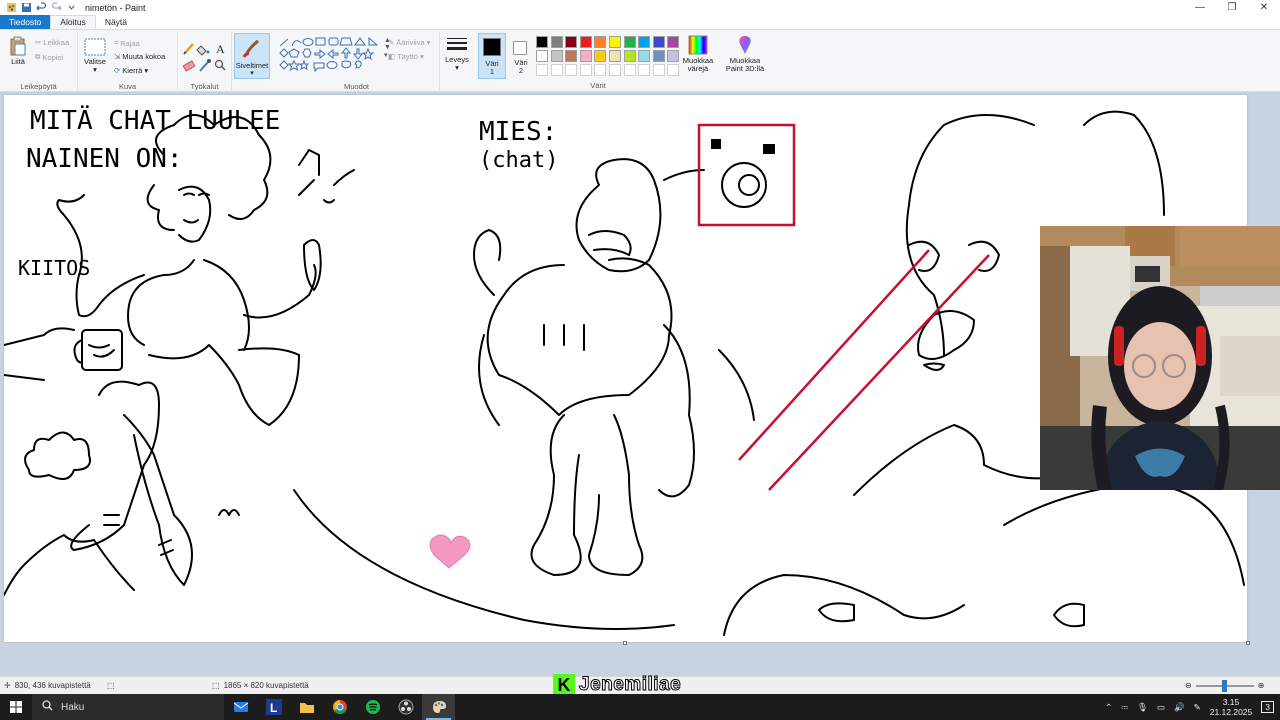 The image size is (1280, 720). I want to click on fill-button: ◧ Täyttö ▾, so click(406, 56).